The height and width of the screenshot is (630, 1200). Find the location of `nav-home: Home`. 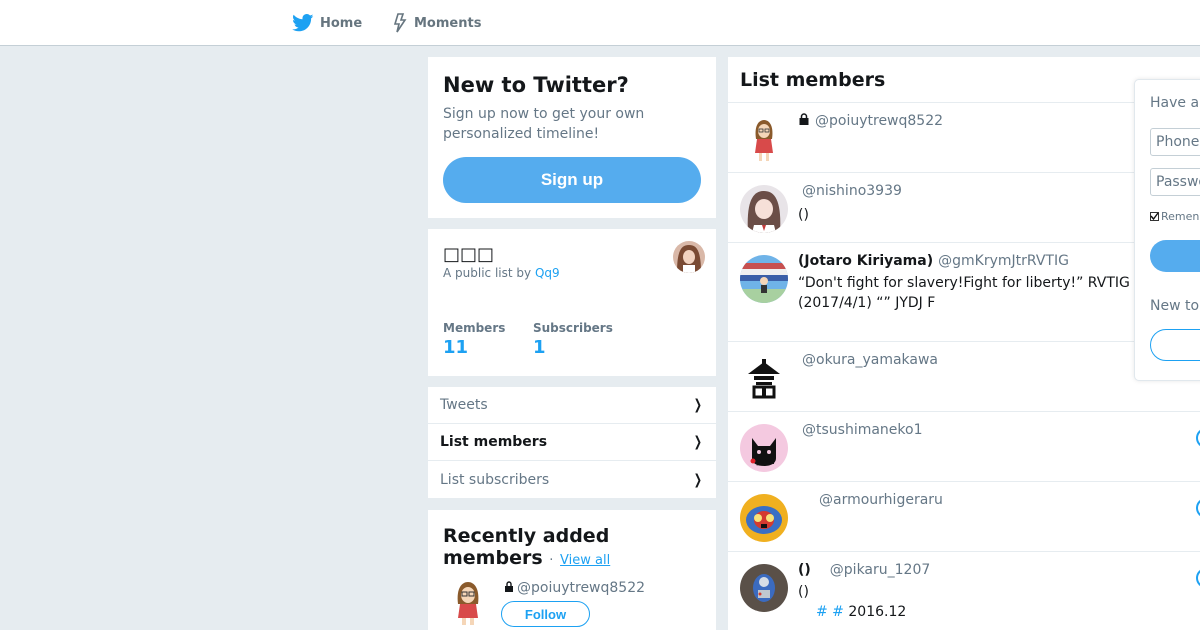

nav-home: Home is located at coordinates (327, 23).